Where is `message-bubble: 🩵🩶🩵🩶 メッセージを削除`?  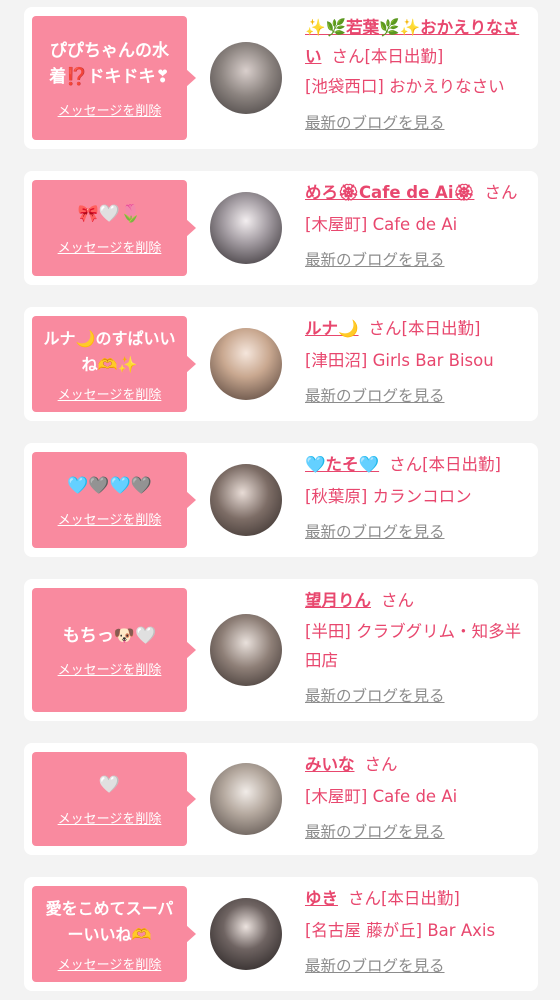 message-bubble: 🩵🩶🩵🩶 メッセージを削除 is located at coordinates (114, 500).